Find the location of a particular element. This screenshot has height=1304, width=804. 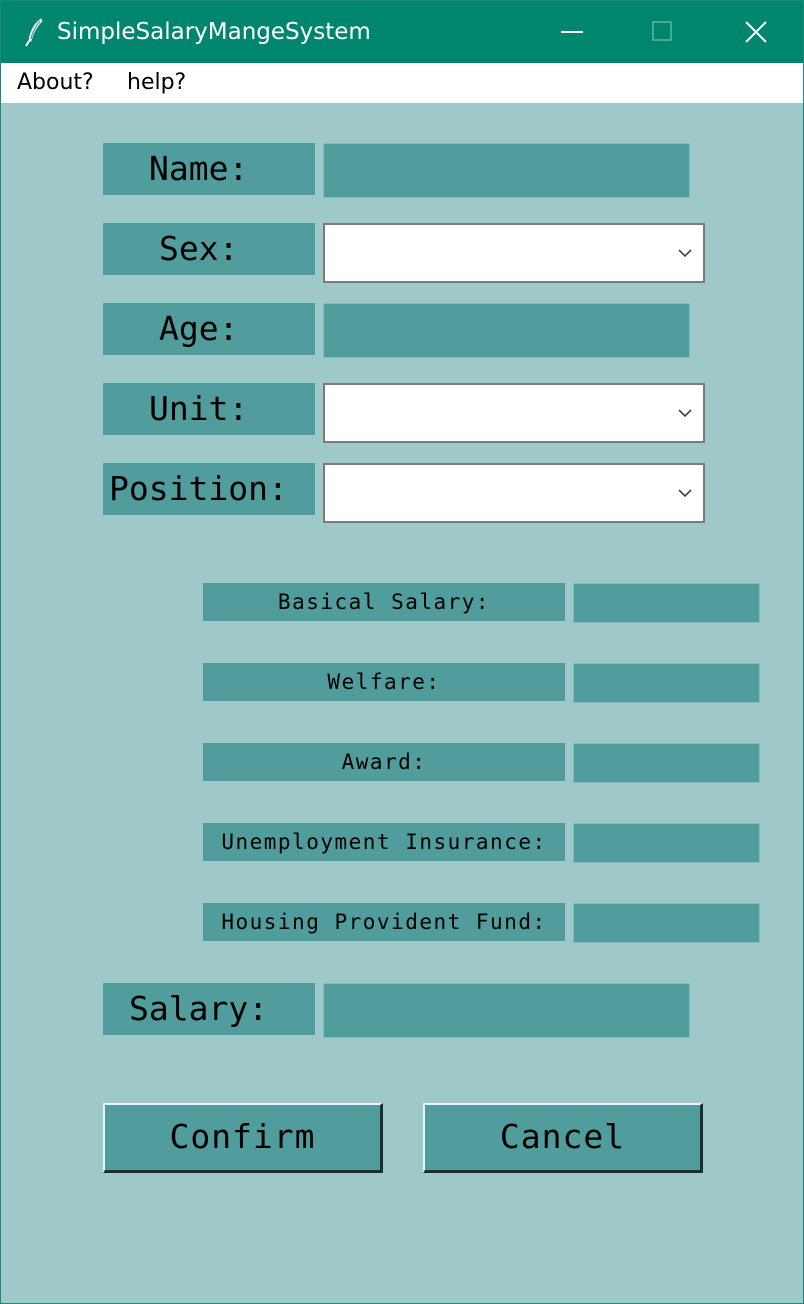

unit-combobox is located at coordinates (514, 413).